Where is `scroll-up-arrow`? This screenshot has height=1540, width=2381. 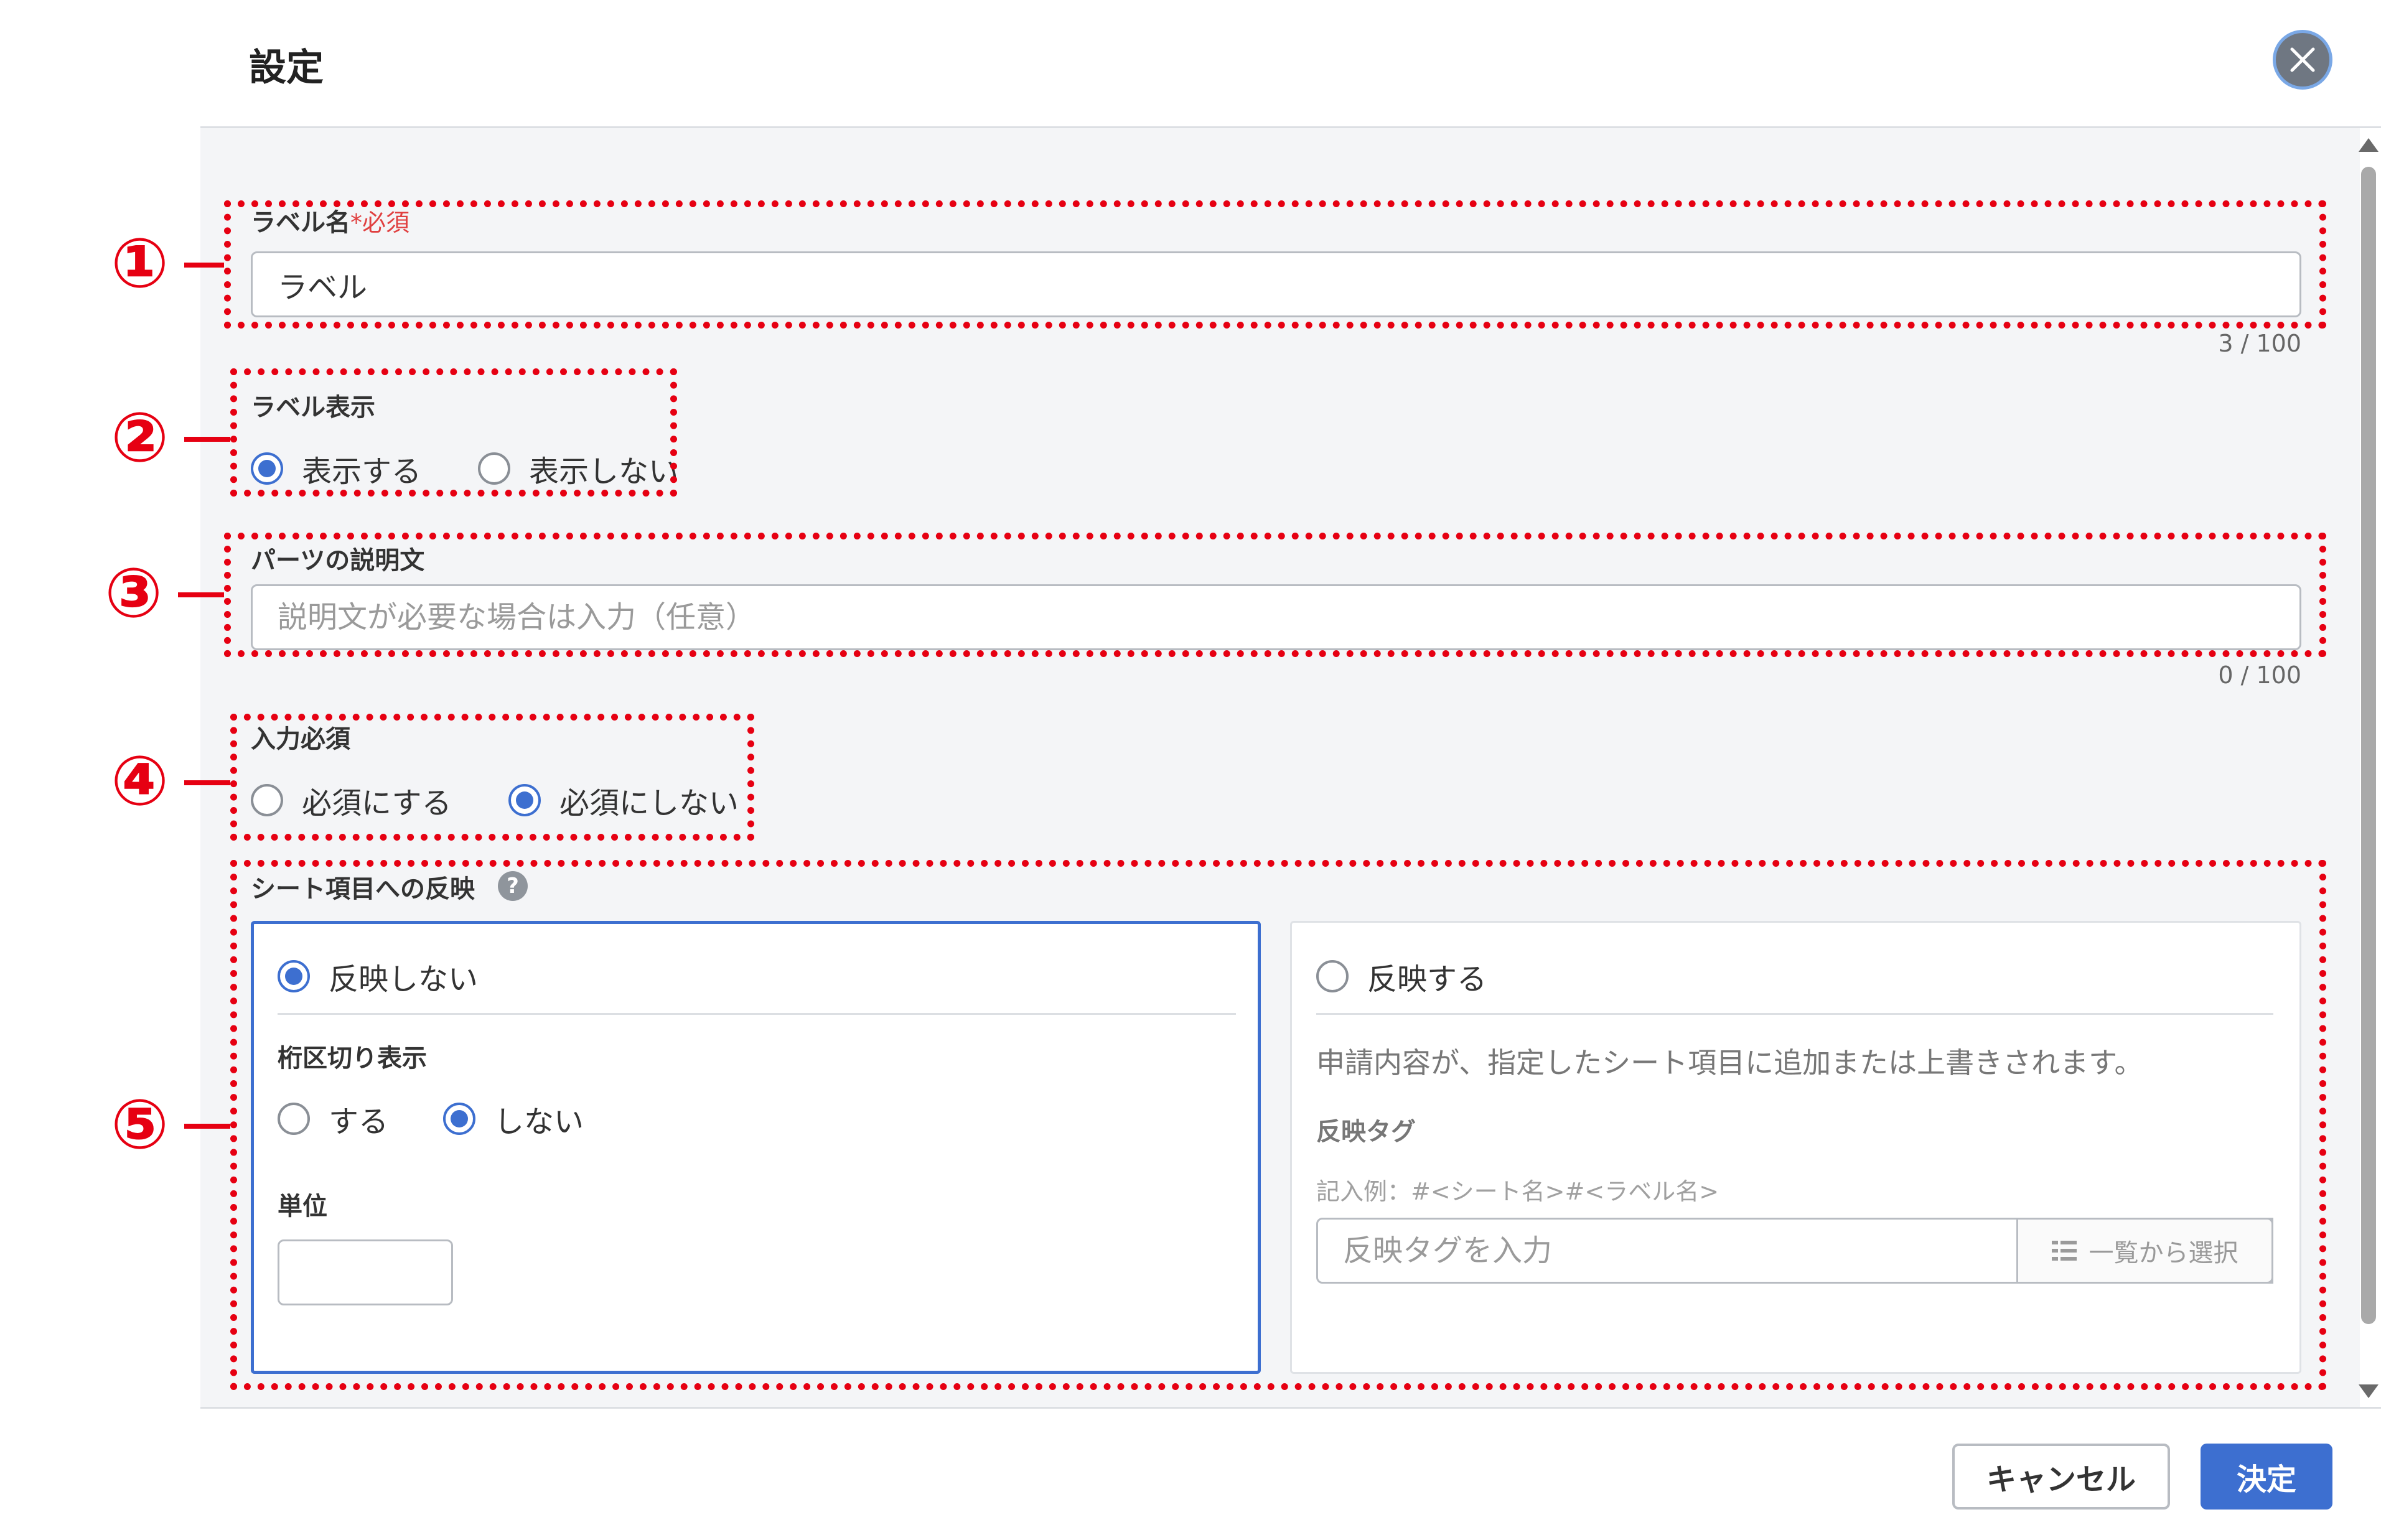
scroll-up-arrow is located at coordinates (2369, 145).